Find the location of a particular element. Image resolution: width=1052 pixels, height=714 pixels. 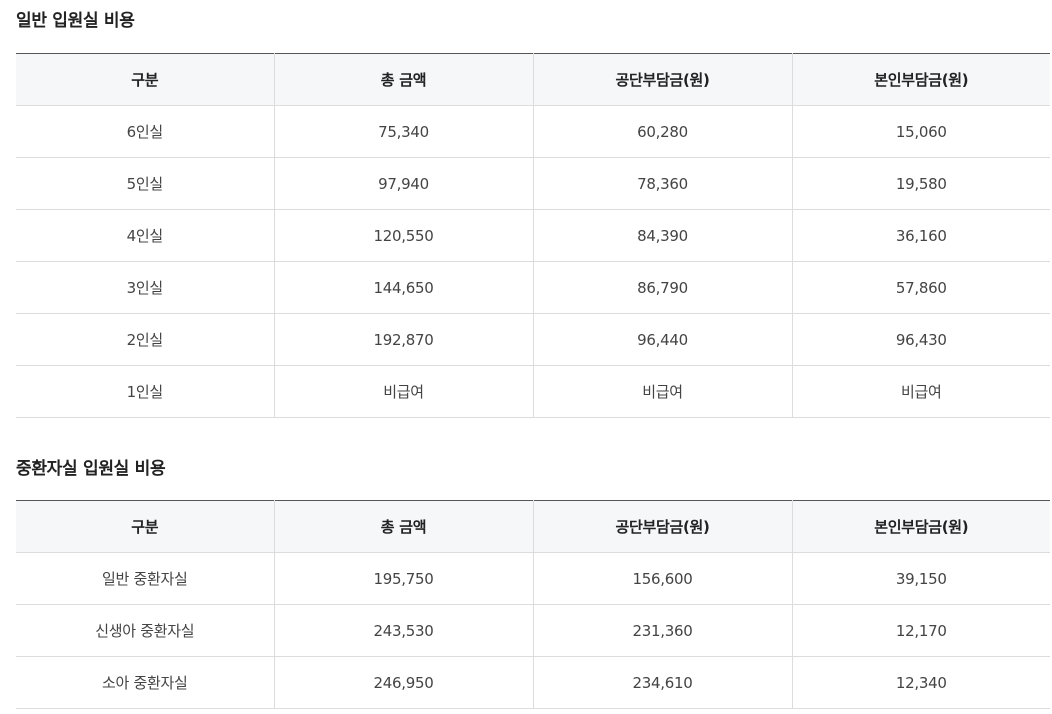

cell-patient-share: 39,150 is located at coordinates (920, 578).